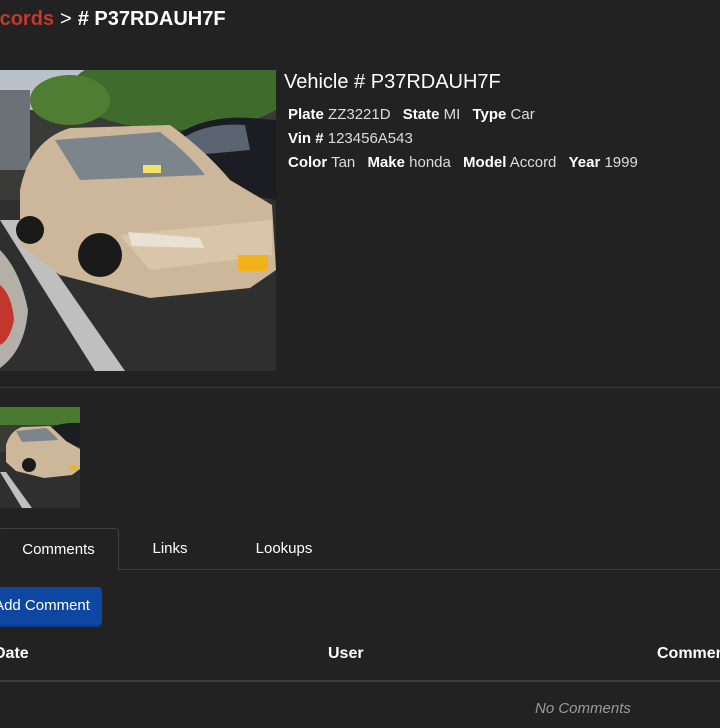  Describe the element at coordinates (430, 162) in the screenshot. I see `make-value: honda` at that location.